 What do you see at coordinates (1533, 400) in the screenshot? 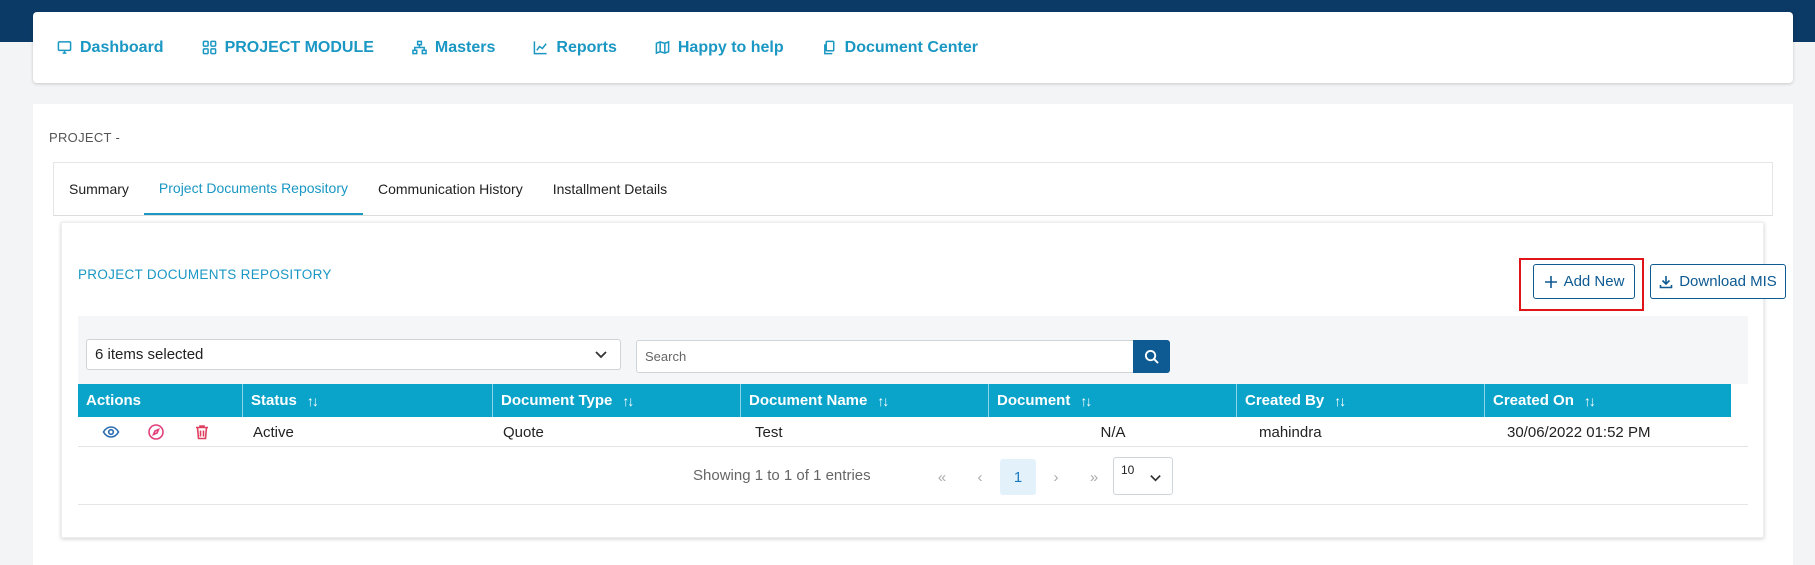
I see `col-created-on-label: Created On` at bounding box center [1533, 400].